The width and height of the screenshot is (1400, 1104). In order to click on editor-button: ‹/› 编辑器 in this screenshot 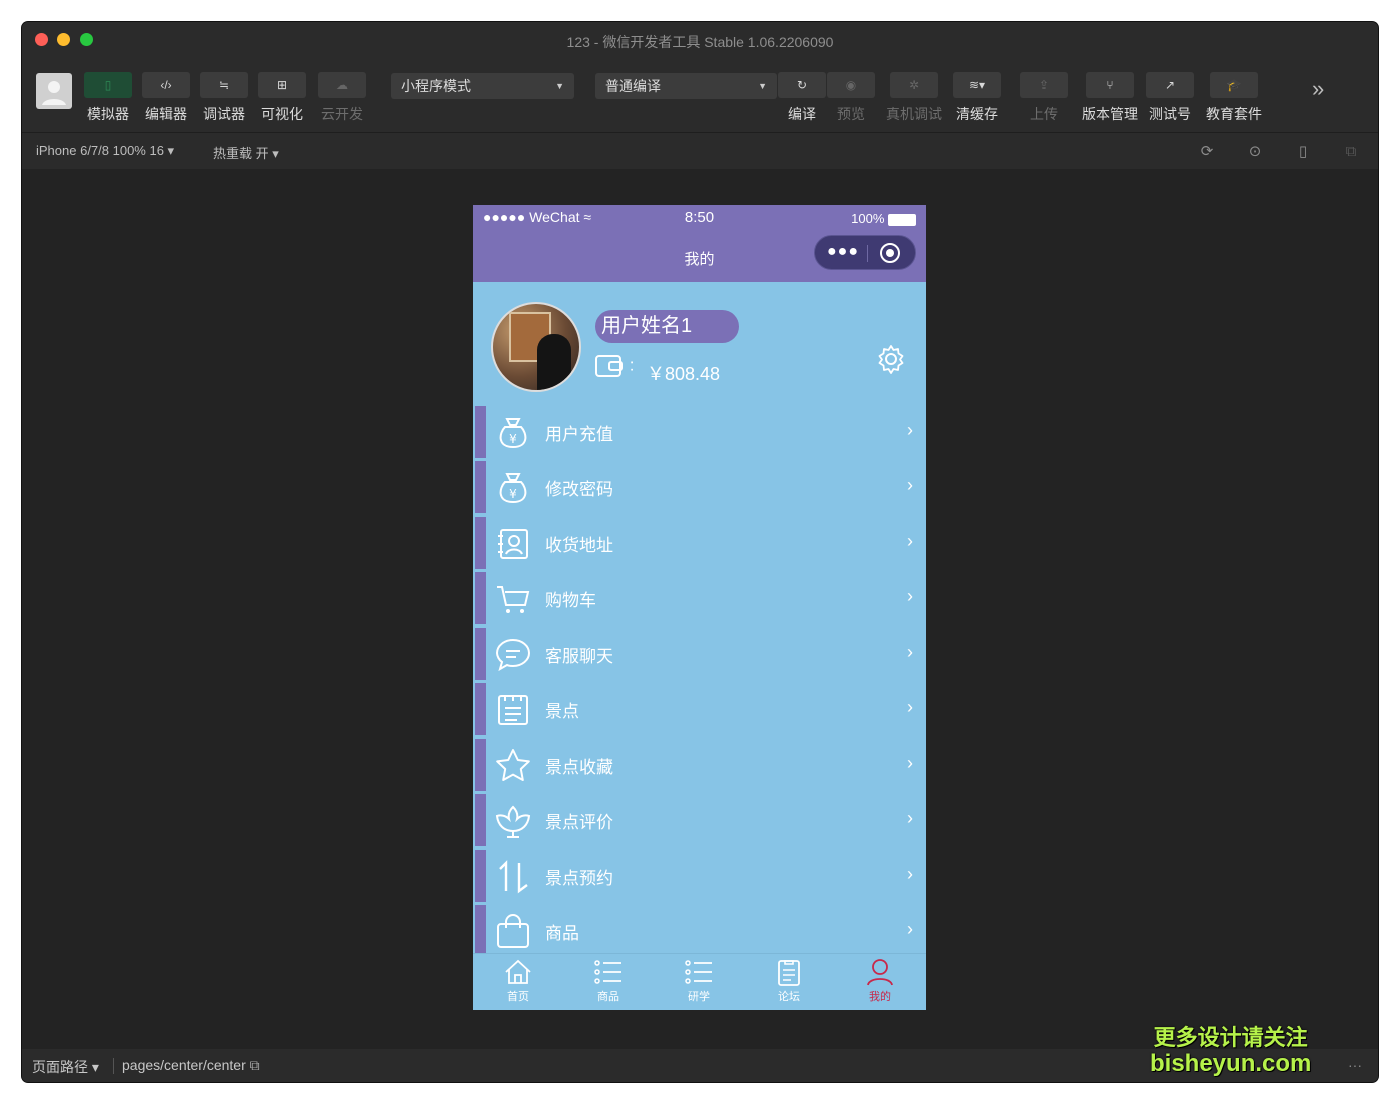, I will do `click(166, 98)`.